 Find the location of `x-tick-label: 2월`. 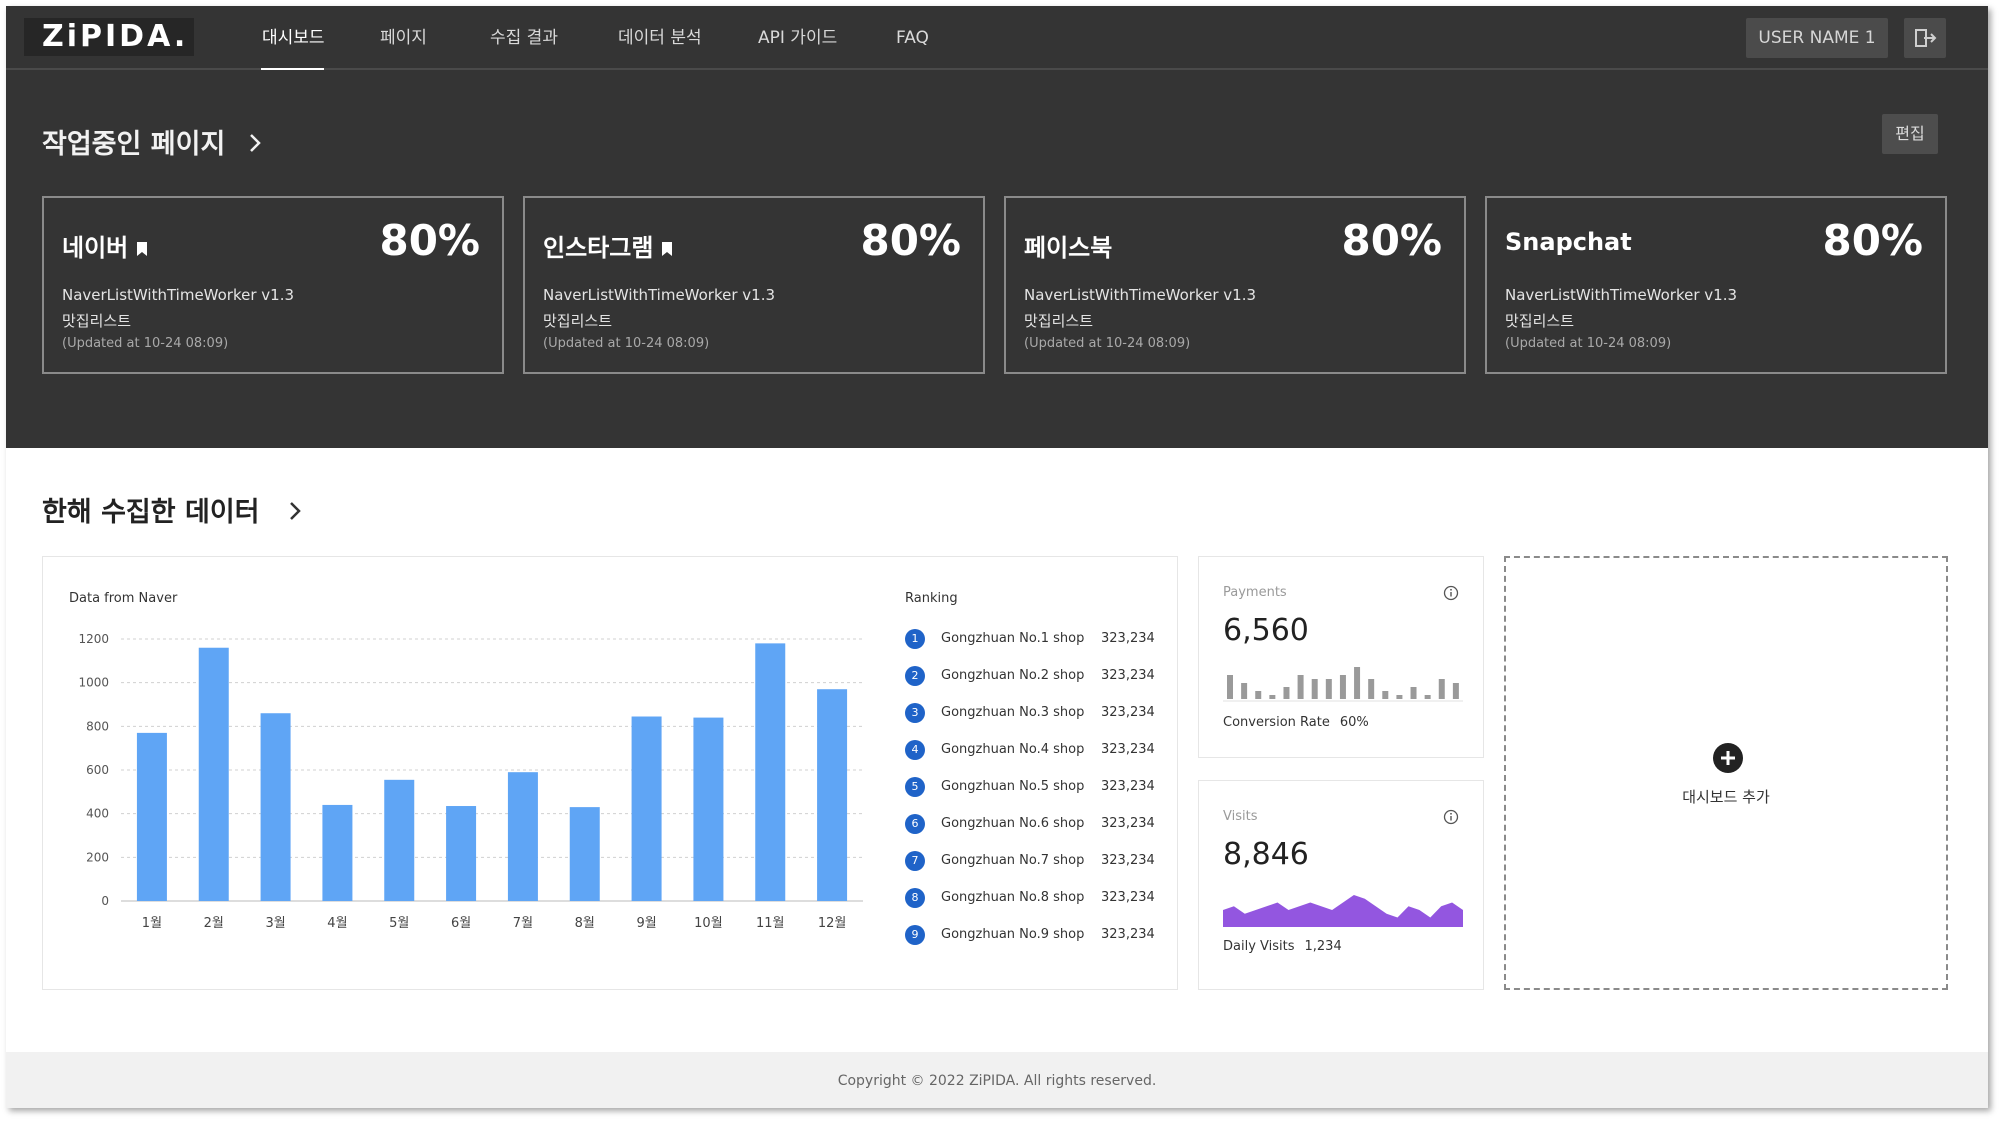

x-tick-label: 2월 is located at coordinates (214, 923).